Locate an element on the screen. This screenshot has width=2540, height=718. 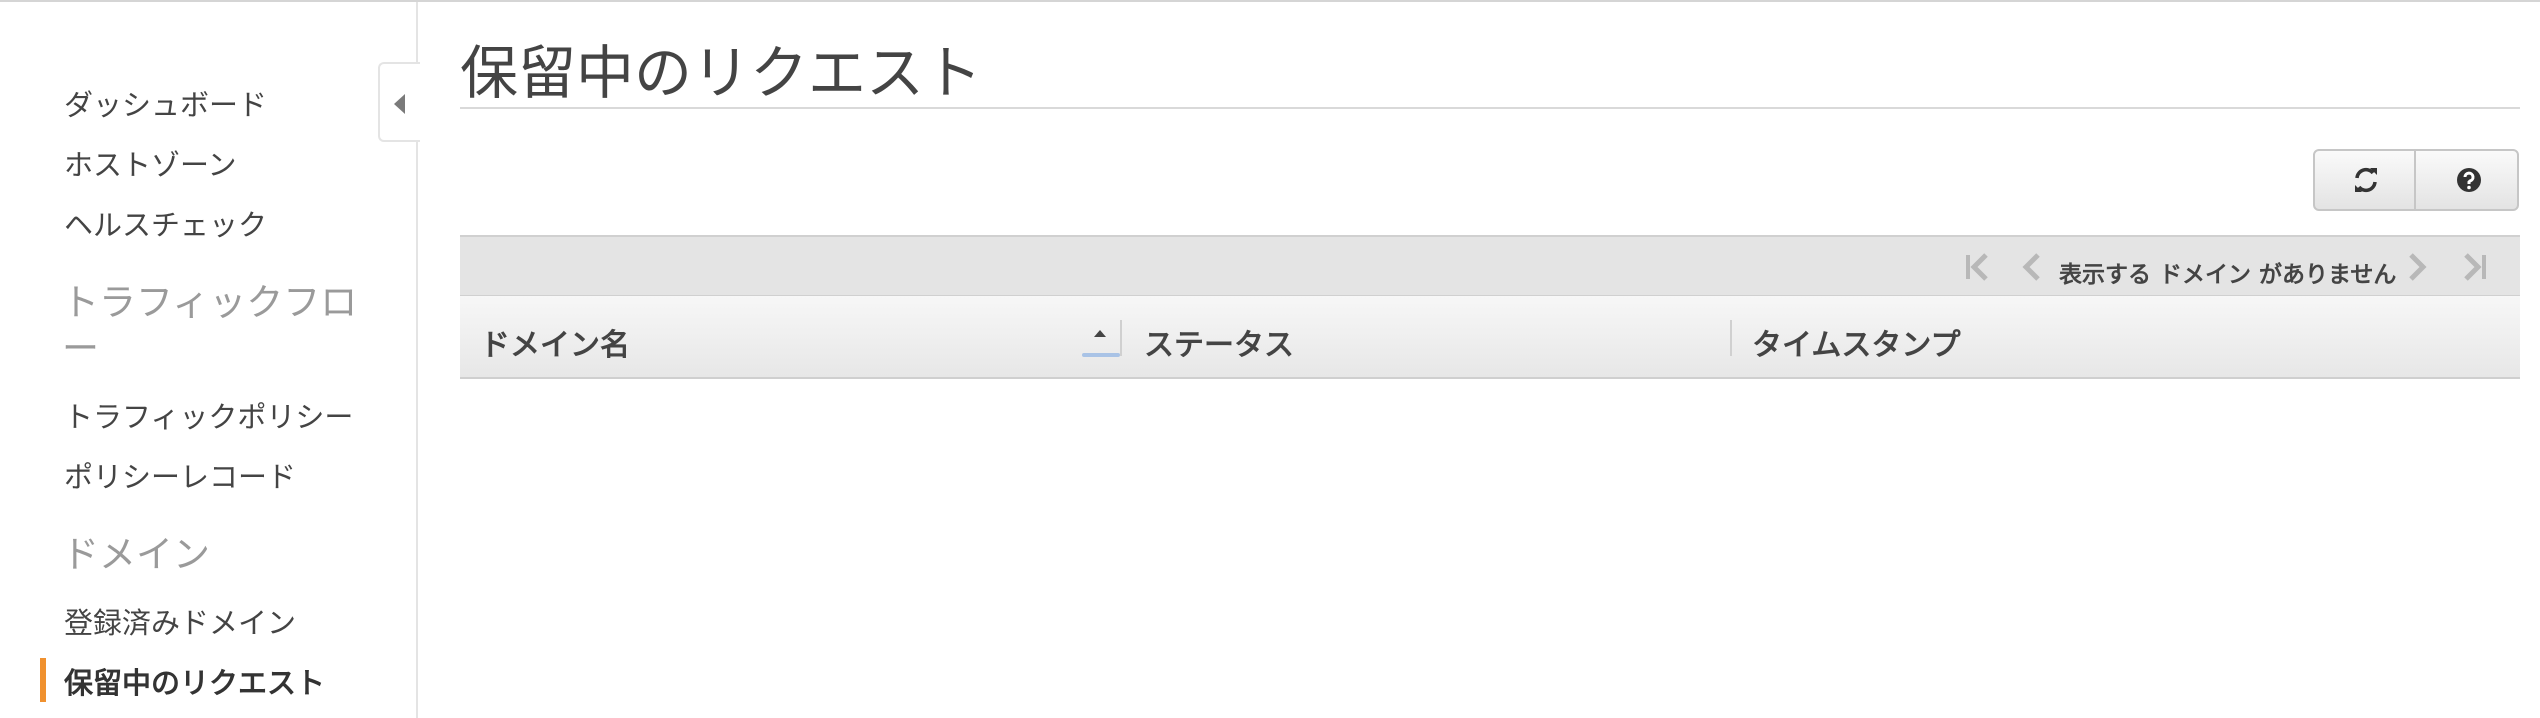
column-header-timestamp: タイムスタンプ is located at coordinates (1856, 342).